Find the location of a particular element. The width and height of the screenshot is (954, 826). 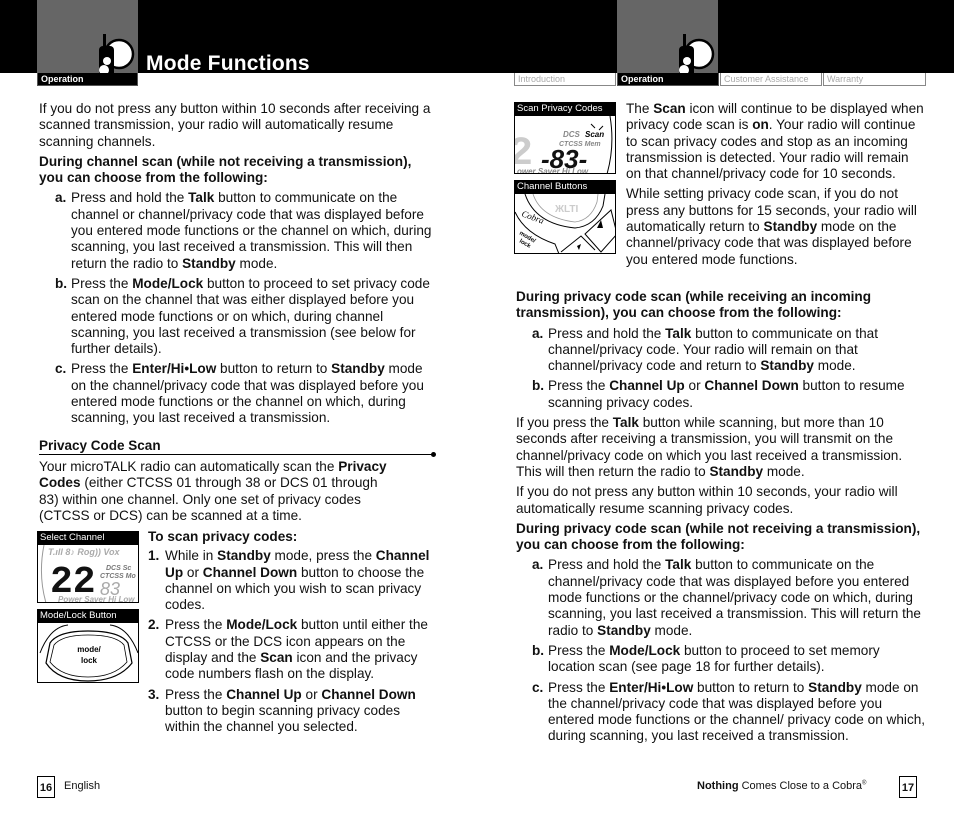

not-receiving-option-label: b. is located at coordinates (538, 650).